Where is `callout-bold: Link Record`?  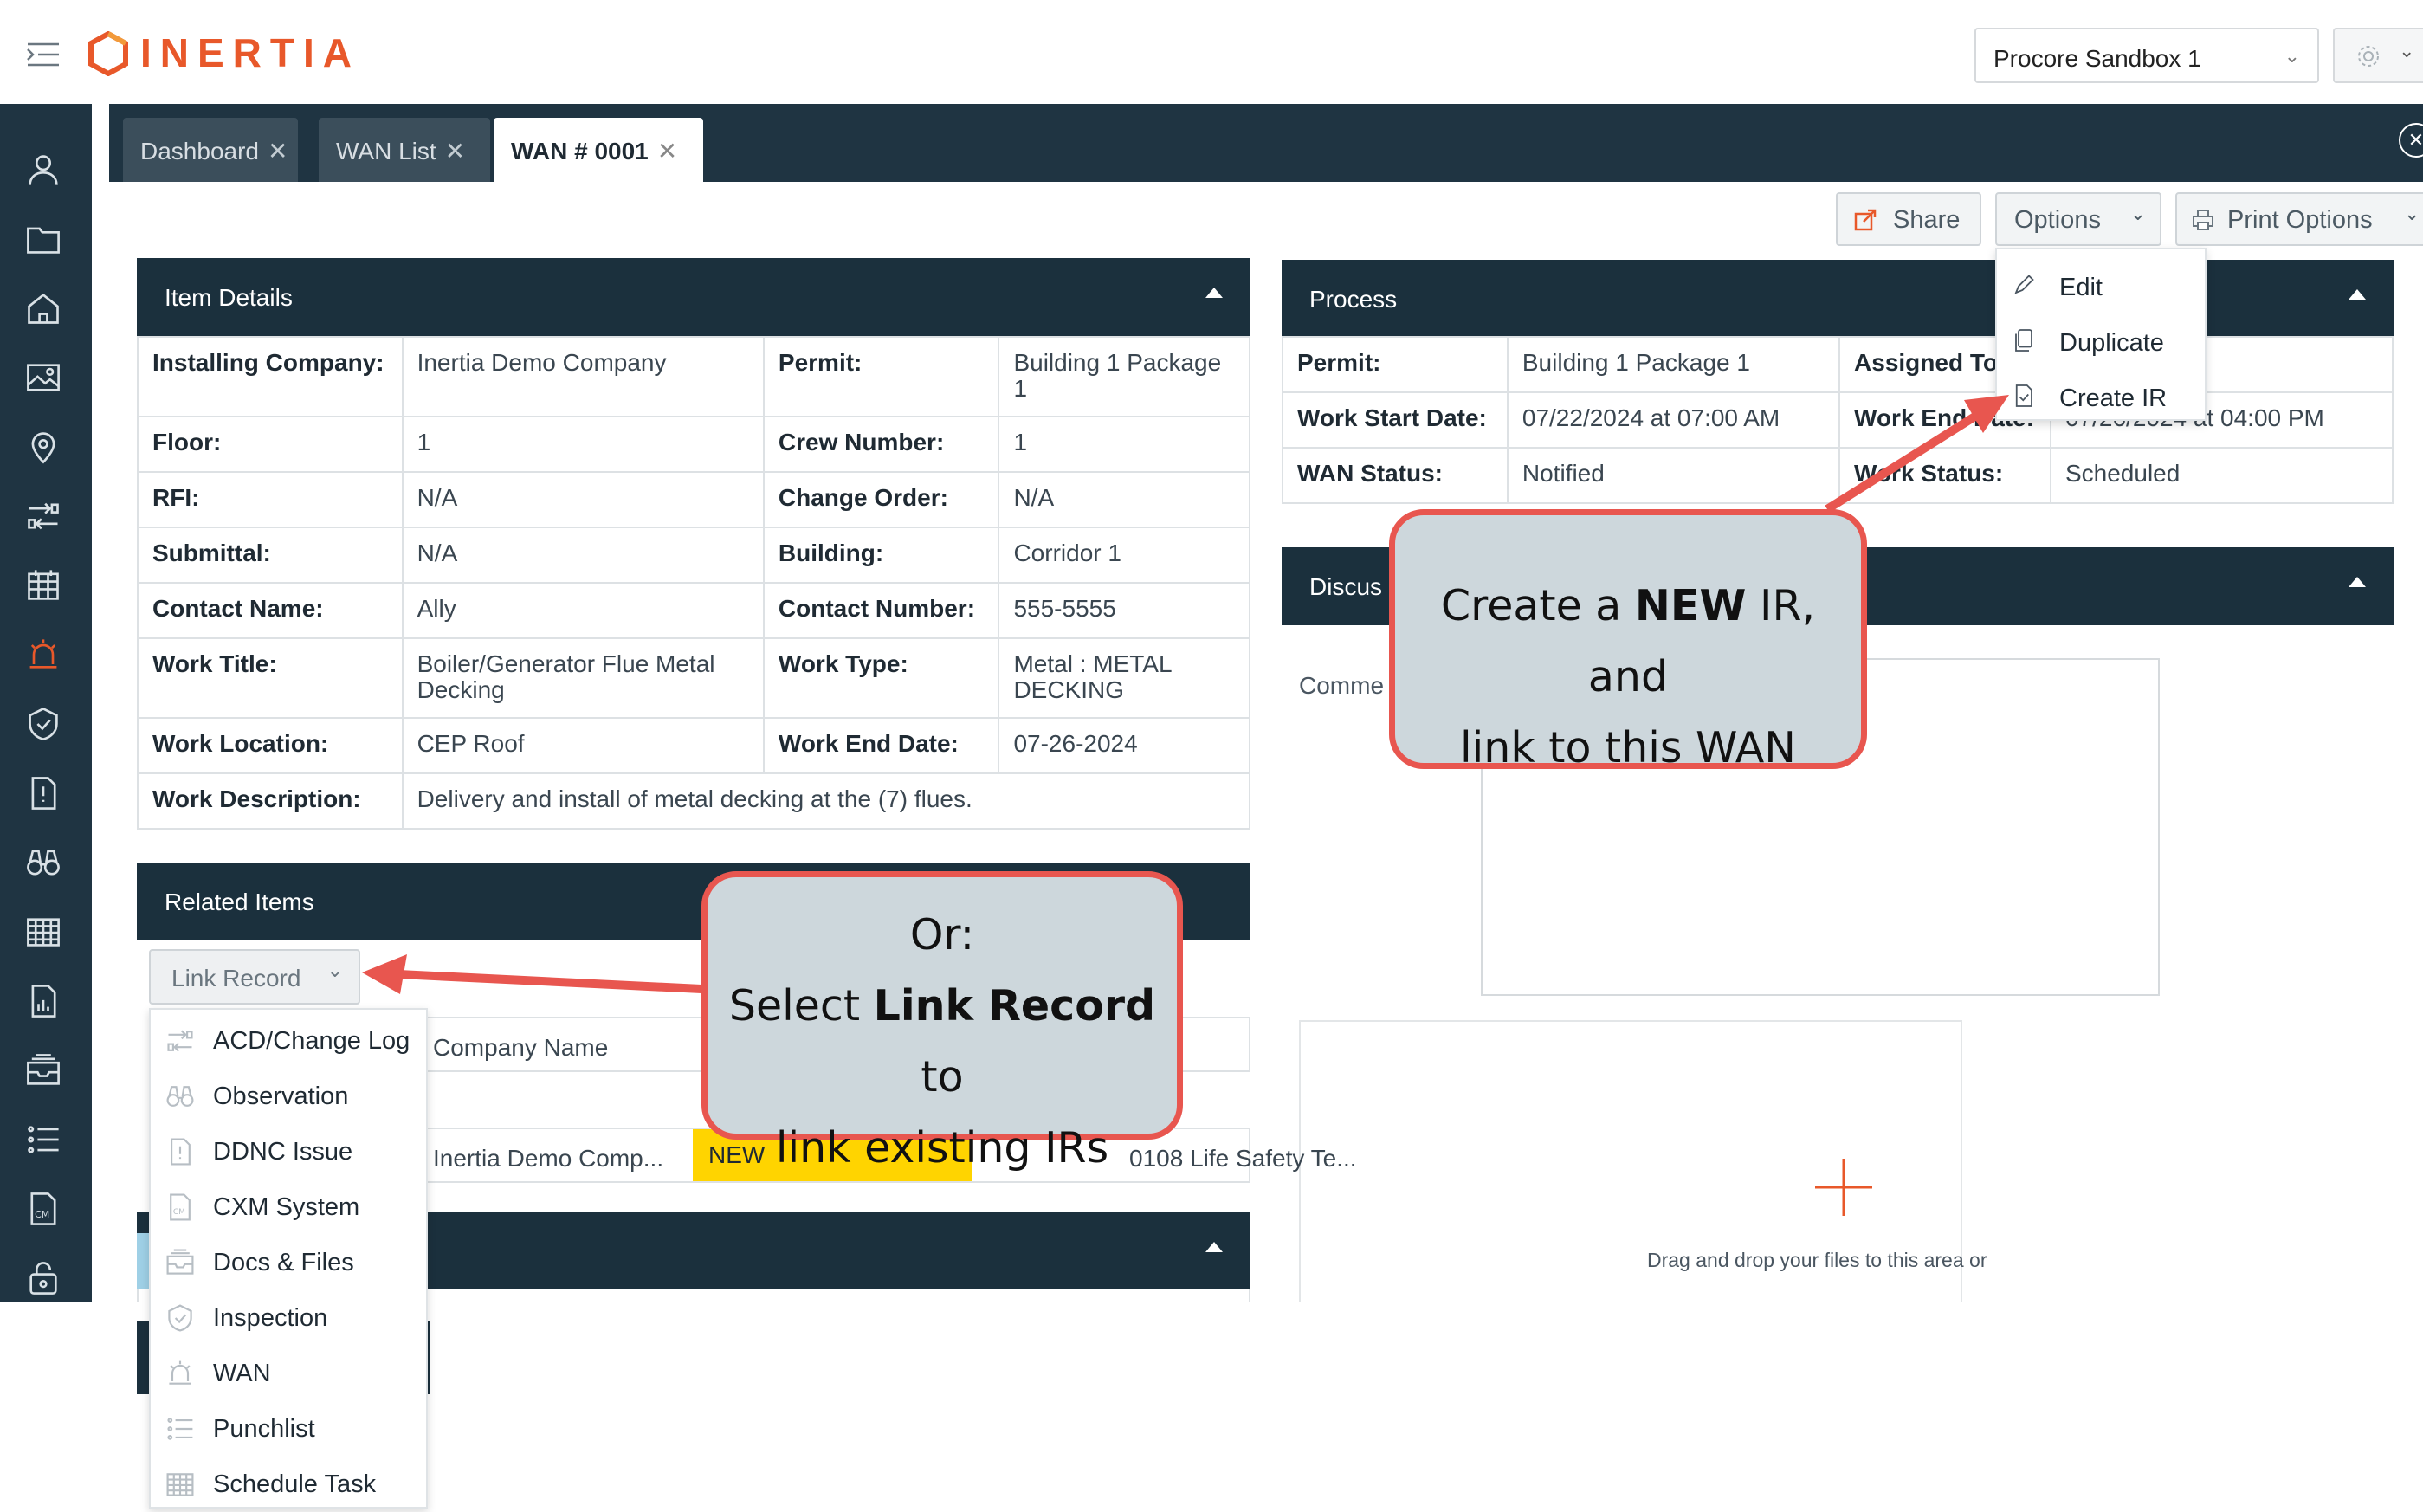
callout-bold: Link Record is located at coordinates (1015, 1006).